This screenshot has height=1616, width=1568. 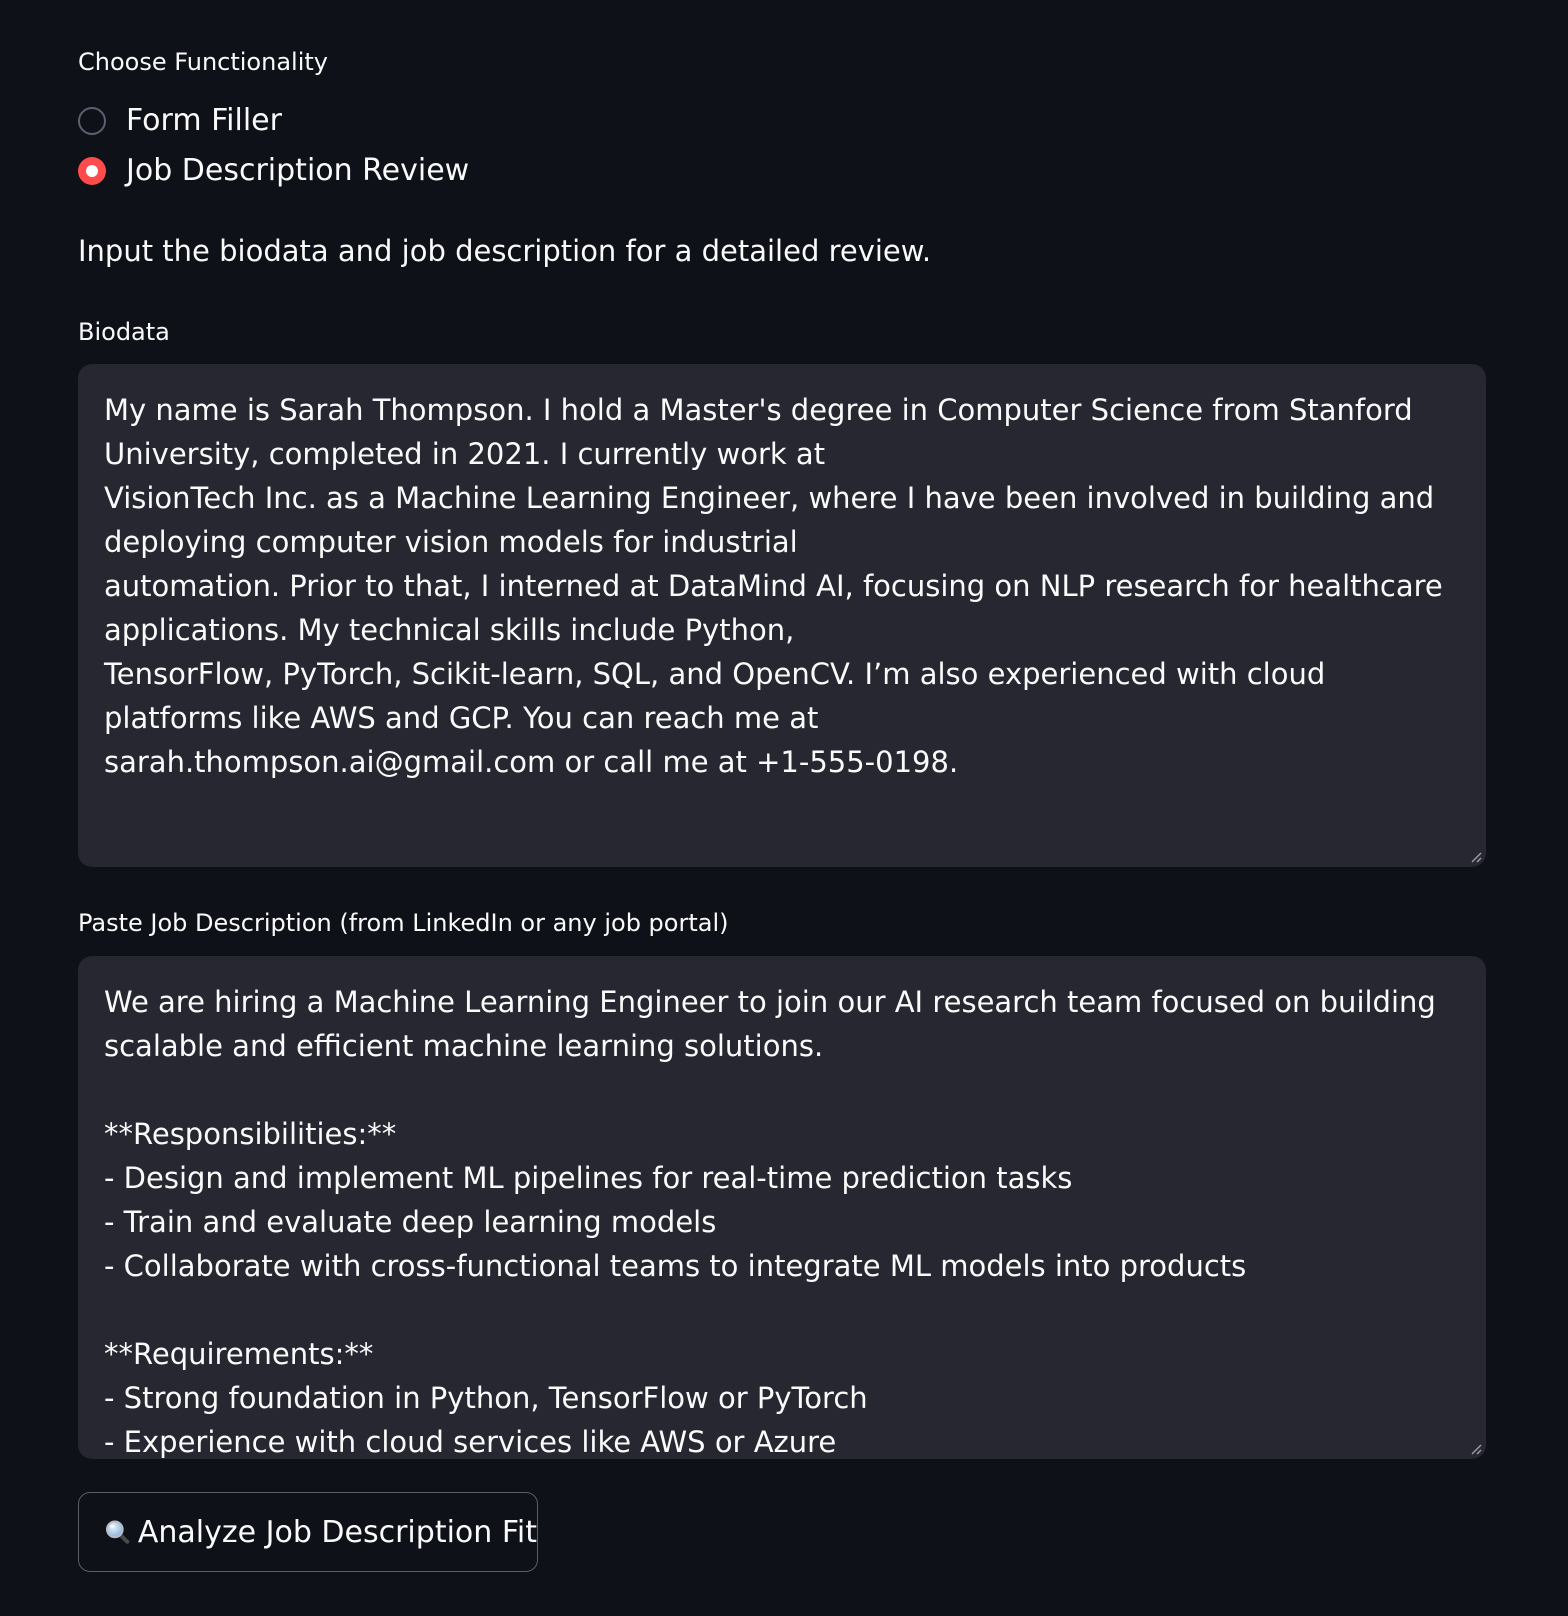 I want to click on radio-label-form-filler: Form Filler, so click(x=204, y=120).